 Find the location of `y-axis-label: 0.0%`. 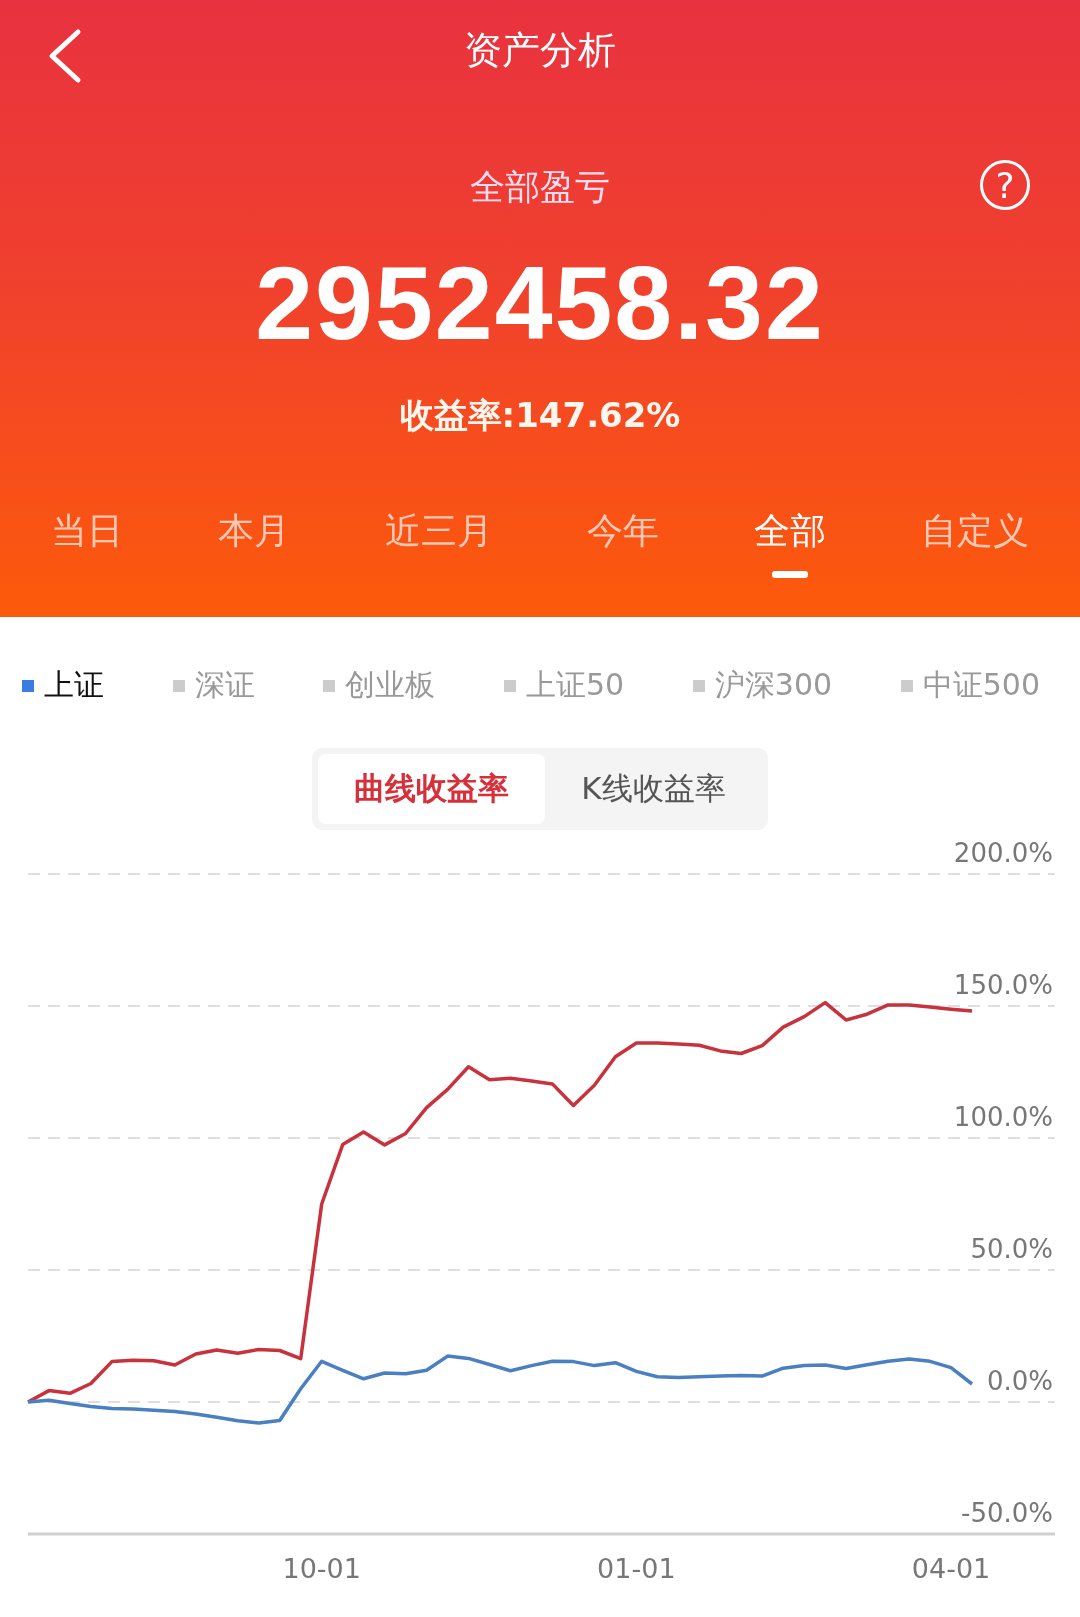

y-axis-label: 0.0% is located at coordinates (1019, 1381).